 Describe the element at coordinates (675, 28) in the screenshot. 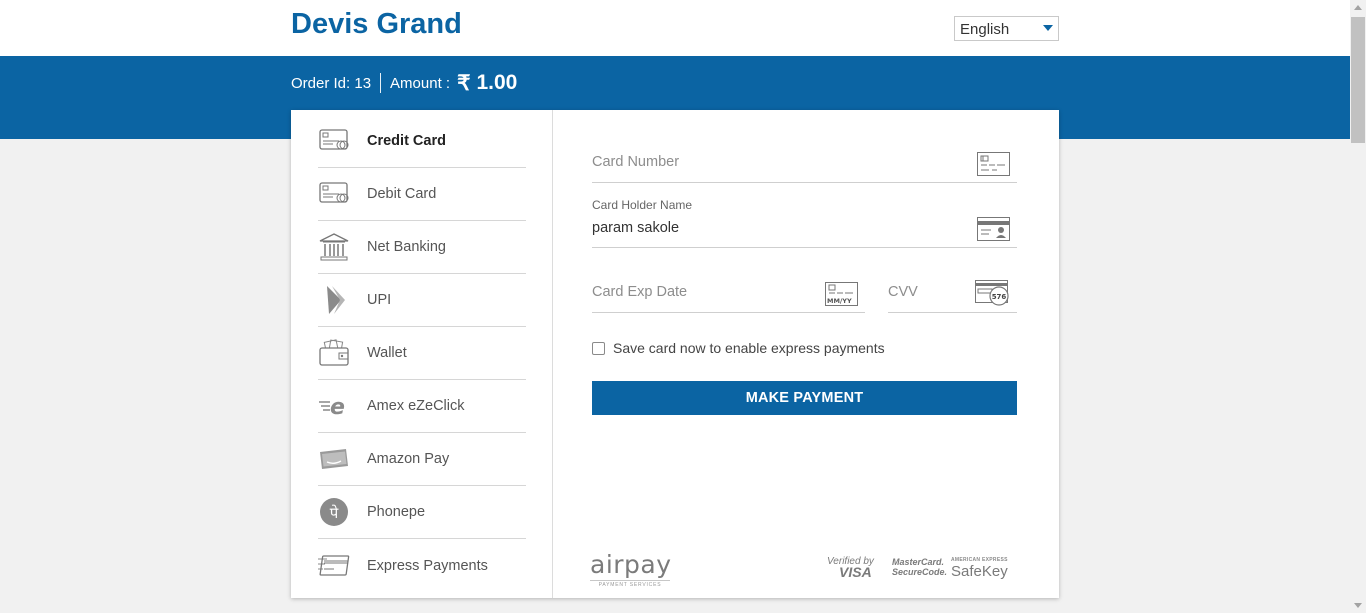

I see `top-bar: Devis Grand English` at that location.